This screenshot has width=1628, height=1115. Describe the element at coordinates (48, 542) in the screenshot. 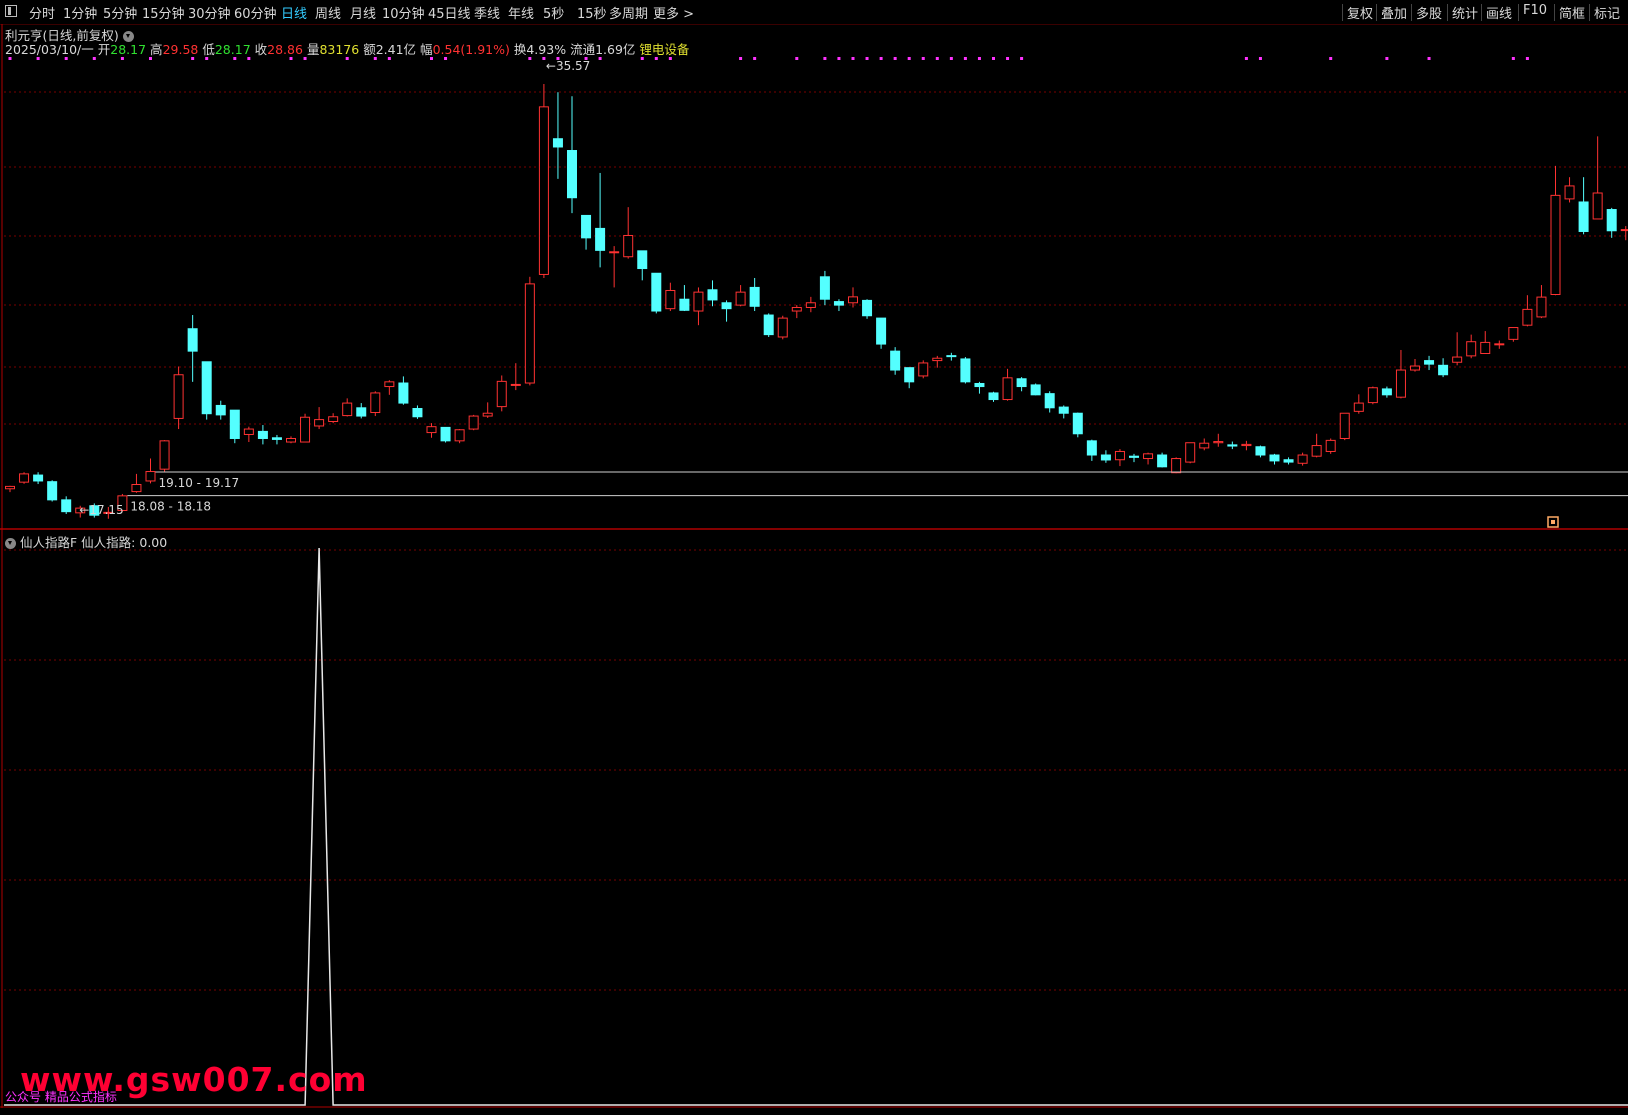

I see `indicator-name: 仙人指路F` at that location.